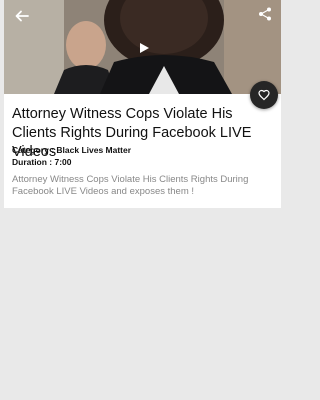 The height and width of the screenshot is (400, 320). Describe the element at coordinates (265, 14) in the screenshot. I see `share-icon` at that location.